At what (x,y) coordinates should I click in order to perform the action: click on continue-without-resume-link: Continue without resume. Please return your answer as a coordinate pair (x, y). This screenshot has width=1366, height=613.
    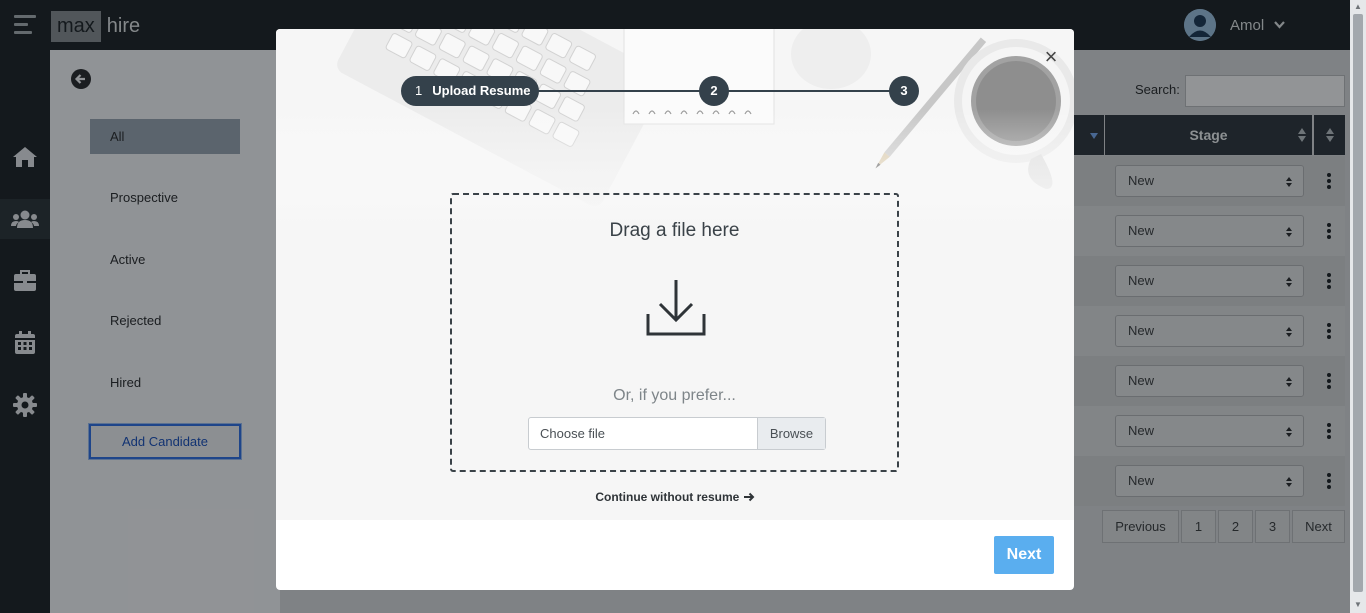
    Looking at the image, I should click on (675, 497).